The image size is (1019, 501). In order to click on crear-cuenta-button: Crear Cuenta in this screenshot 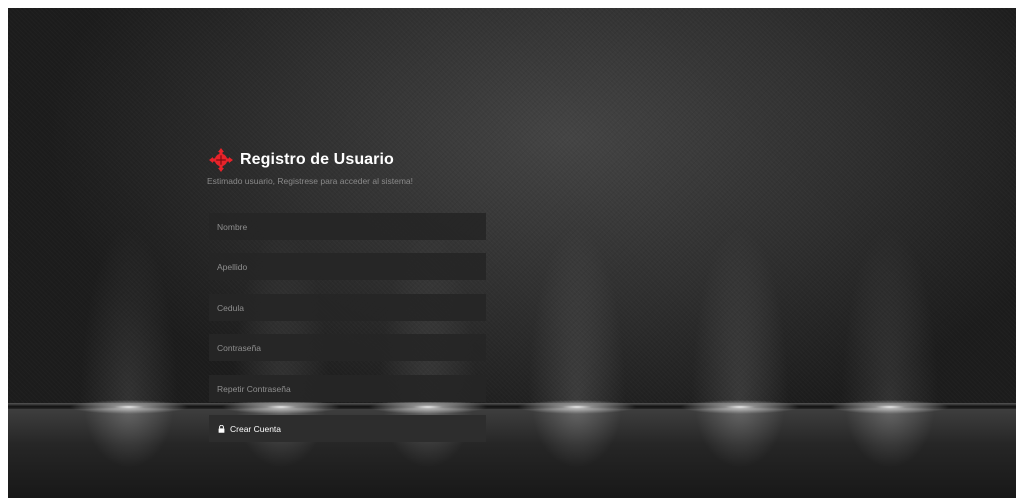, I will do `click(347, 428)`.